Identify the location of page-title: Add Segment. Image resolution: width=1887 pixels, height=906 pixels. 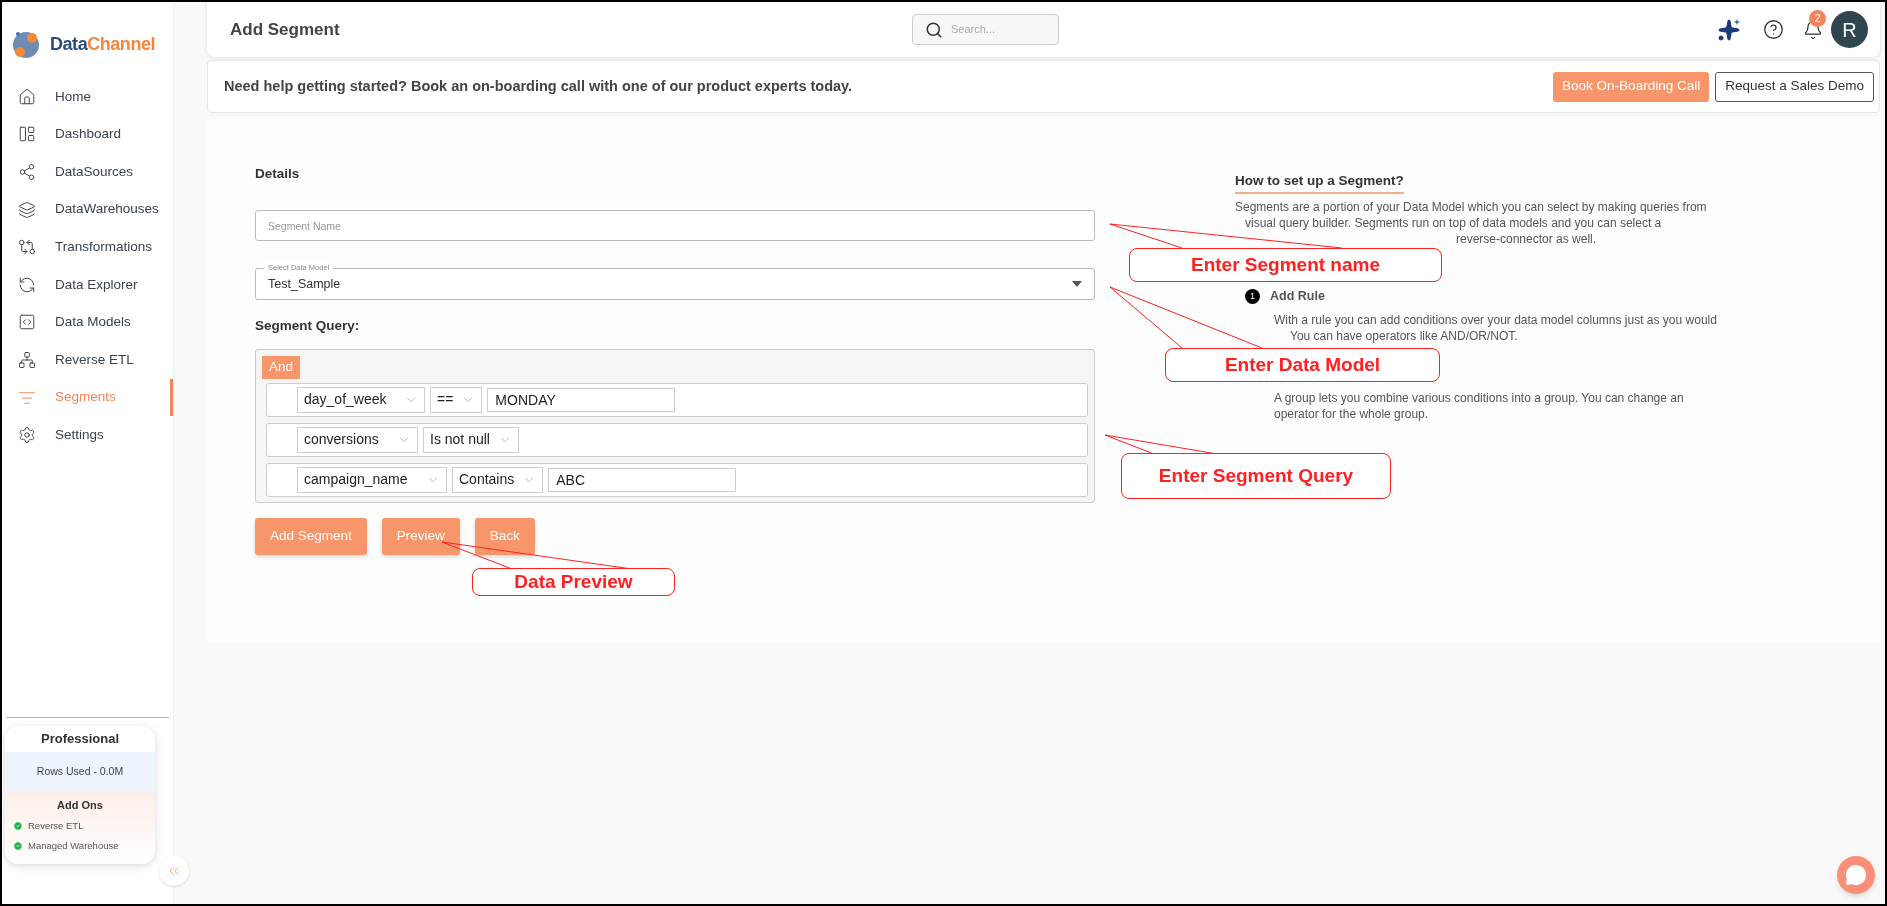
(285, 29).